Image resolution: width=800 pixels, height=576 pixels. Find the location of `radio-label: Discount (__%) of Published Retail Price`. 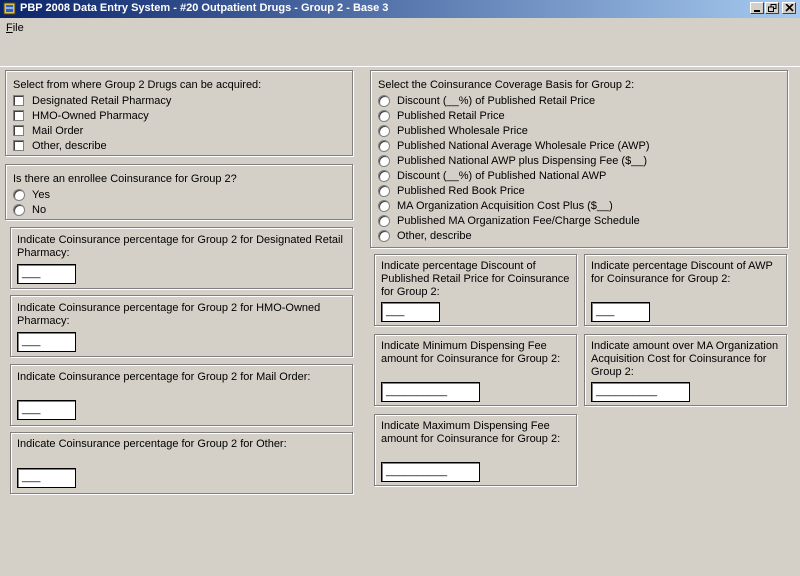

radio-label: Discount (__%) of Published Retail Price is located at coordinates (496, 101).